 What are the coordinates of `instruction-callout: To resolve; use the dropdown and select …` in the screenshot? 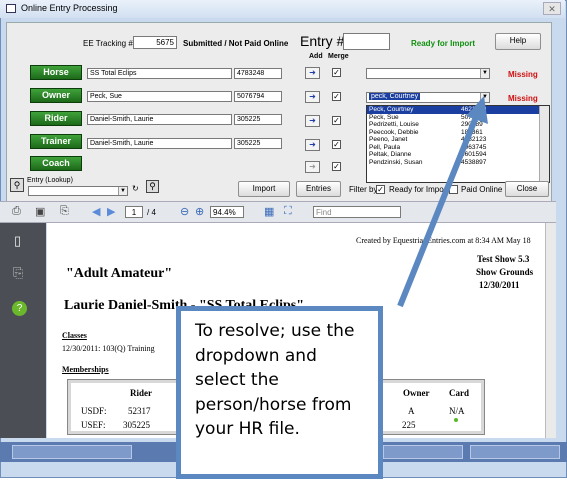 It's located at (279, 392).